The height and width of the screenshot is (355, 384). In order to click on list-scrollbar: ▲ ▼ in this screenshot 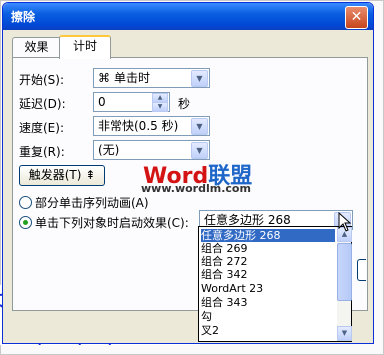, I will do `click(344, 284)`.